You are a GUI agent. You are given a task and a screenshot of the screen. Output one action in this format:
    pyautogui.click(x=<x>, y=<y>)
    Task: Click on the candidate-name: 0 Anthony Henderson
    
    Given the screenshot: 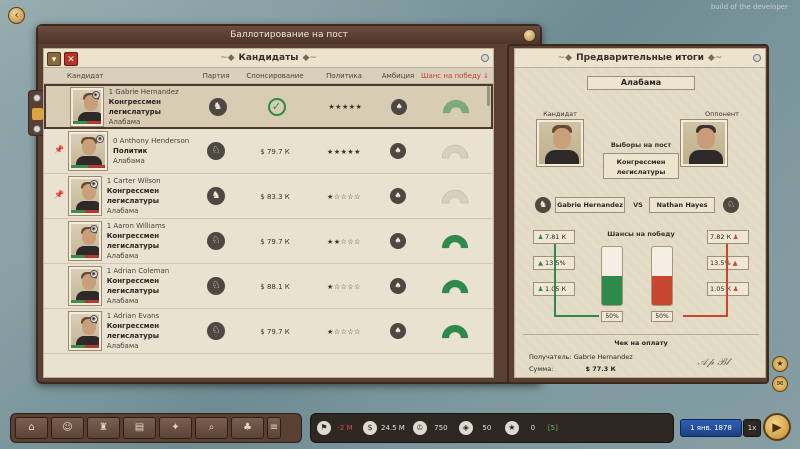 What is the action you would take?
    pyautogui.click(x=151, y=141)
    